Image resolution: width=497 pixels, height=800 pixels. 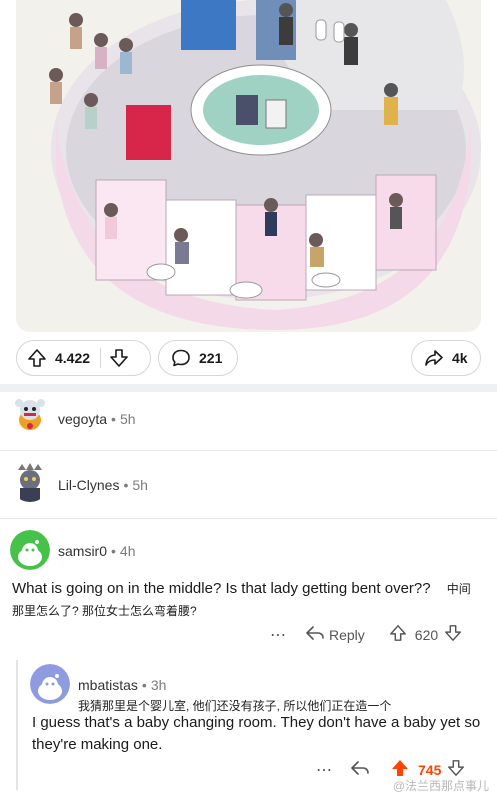 What do you see at coordinates (181, 358) in the screenshot?
I see `comment-icon` at bounding box center [181, 358].